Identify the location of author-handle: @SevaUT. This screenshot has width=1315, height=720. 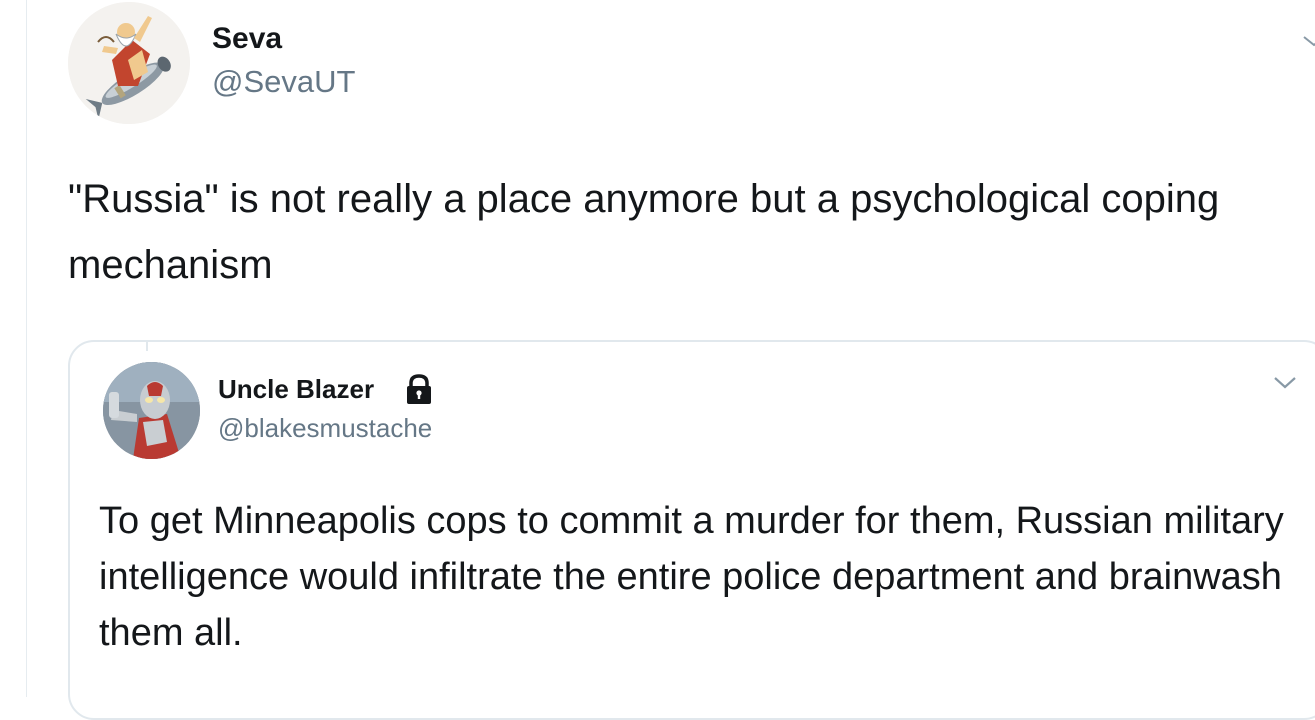
(283, 82).